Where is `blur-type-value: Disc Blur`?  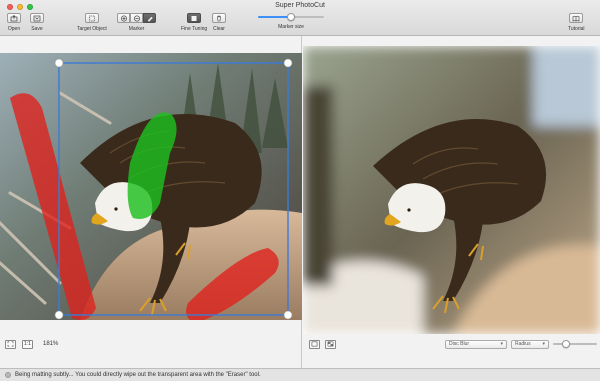
blur-type-value: Disc Blur is located at coordinates (459, 344).